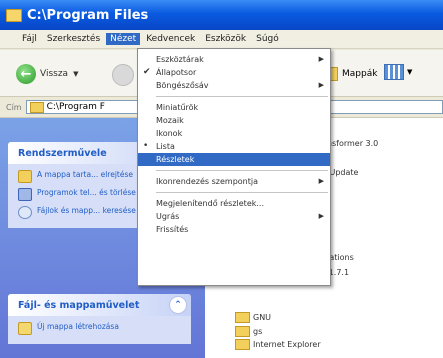  What do you see at coordinates (177, 107) in the screenshot?
I see `menu-item-label: Miniatűrök` at bounding box center [177, 107].